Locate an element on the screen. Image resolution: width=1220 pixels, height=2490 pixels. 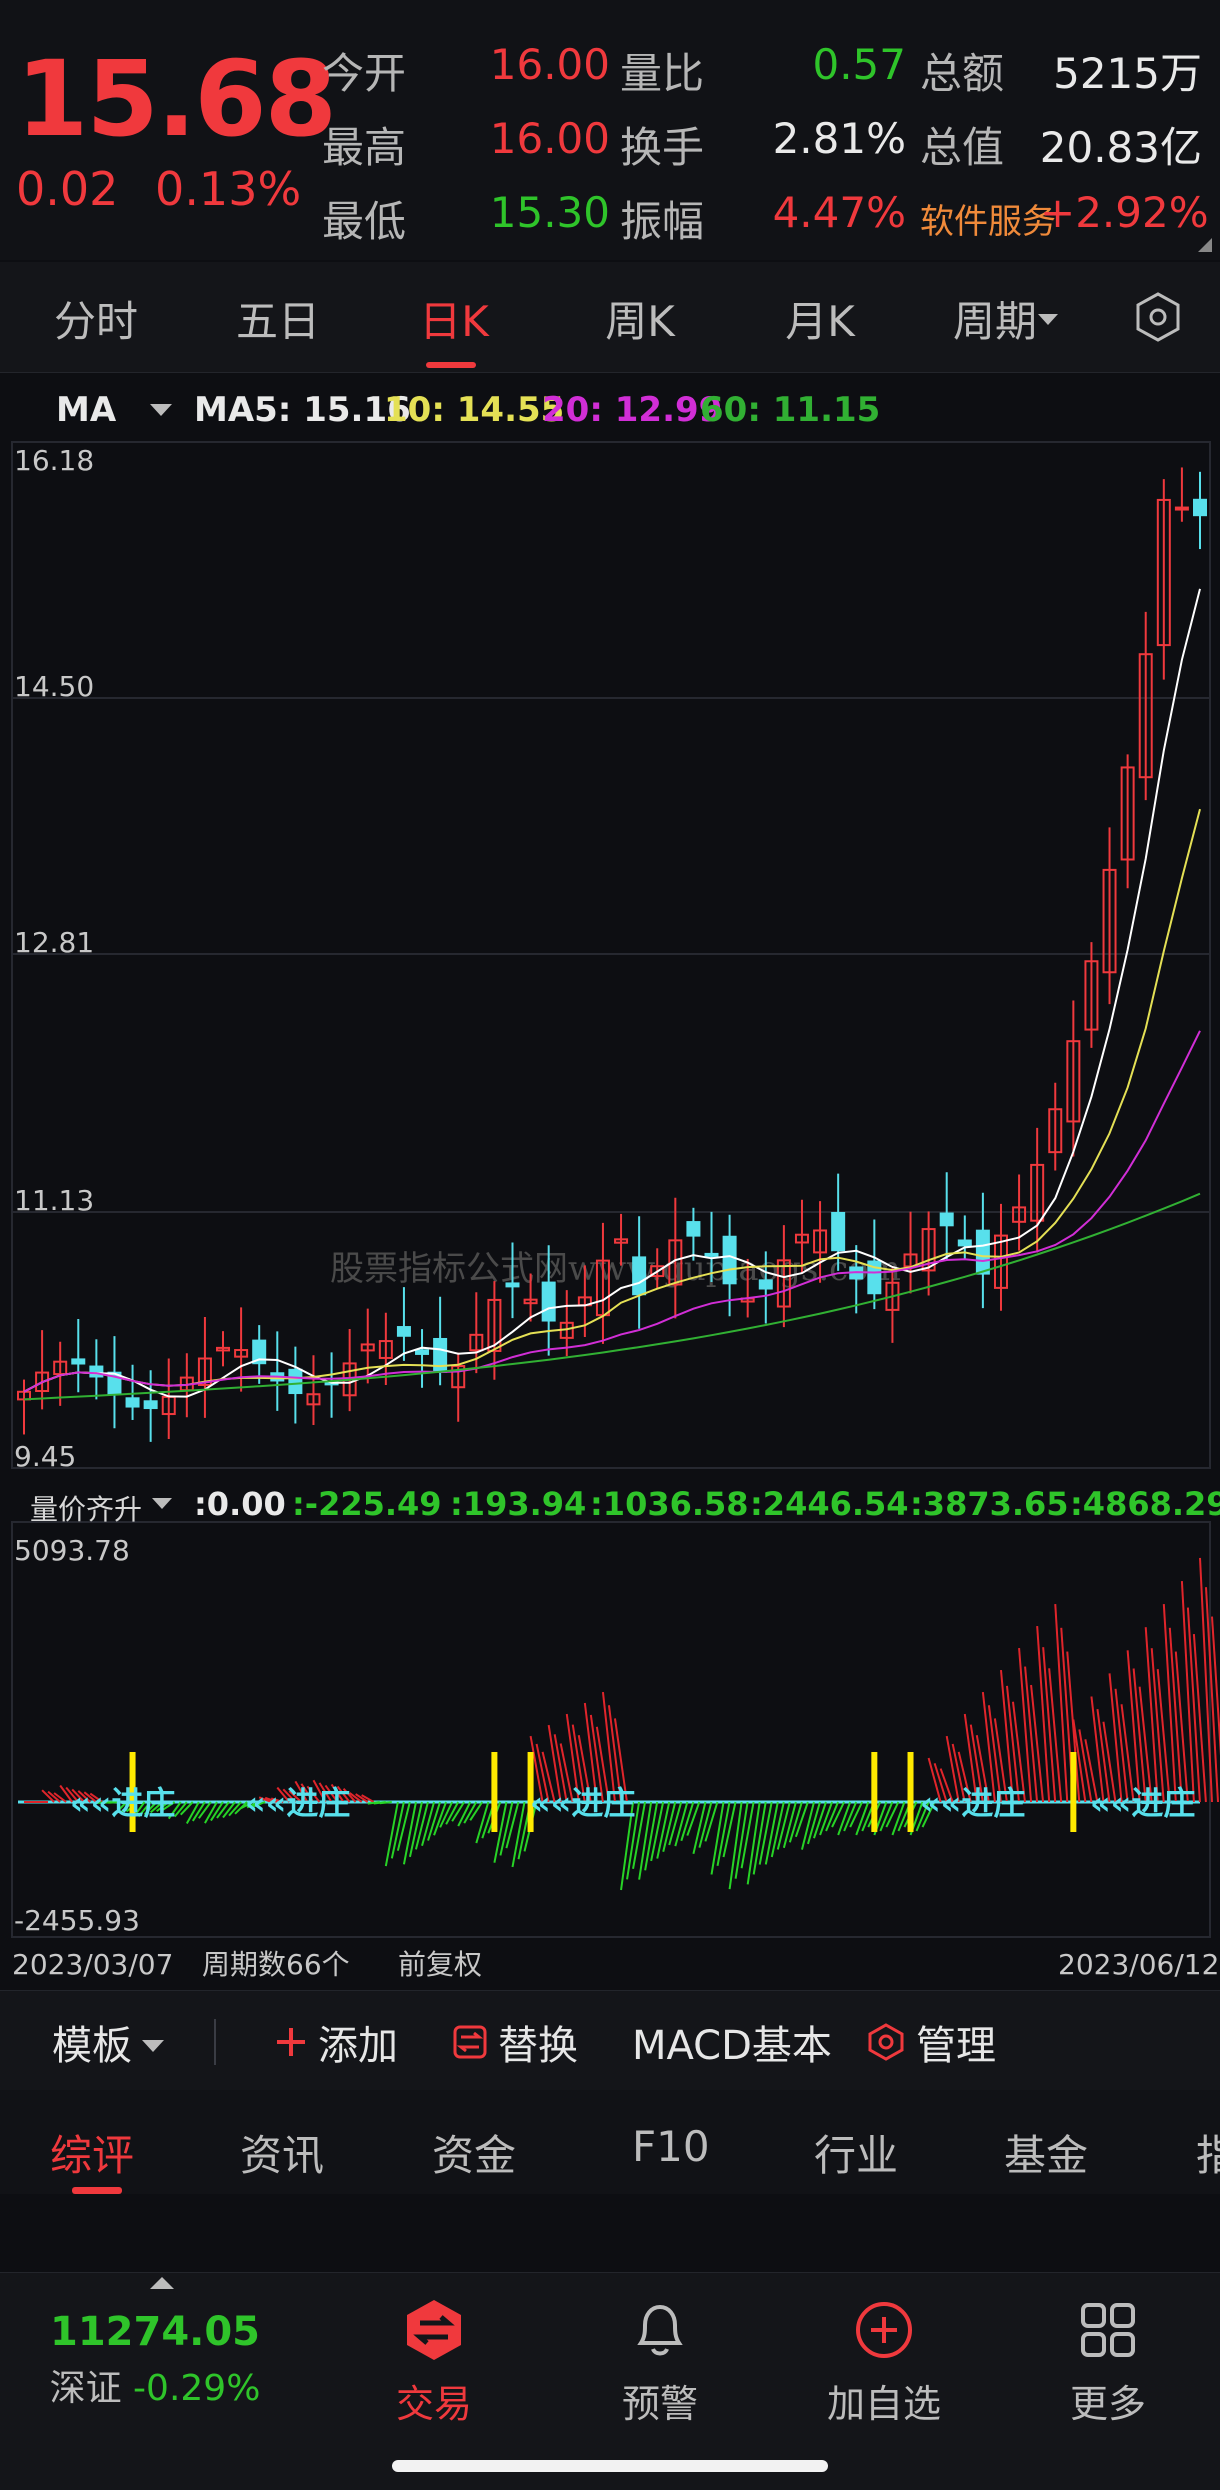
hexagon-settings-icon is located at coordinates (1158, 317).